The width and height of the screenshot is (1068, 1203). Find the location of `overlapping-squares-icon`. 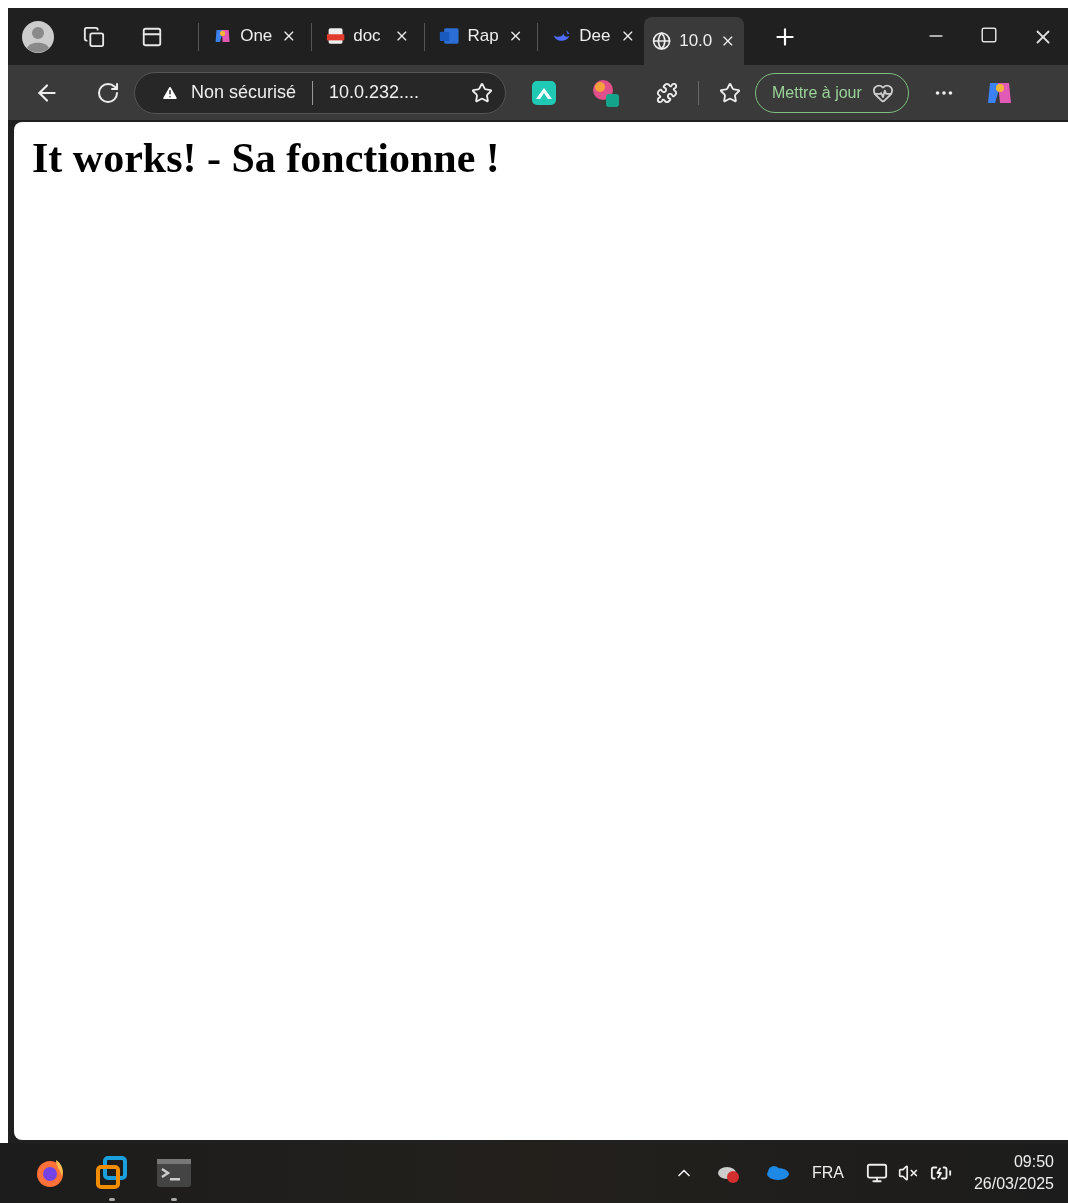

overlapping-squares-icon is located at coordinates (112, 1173).